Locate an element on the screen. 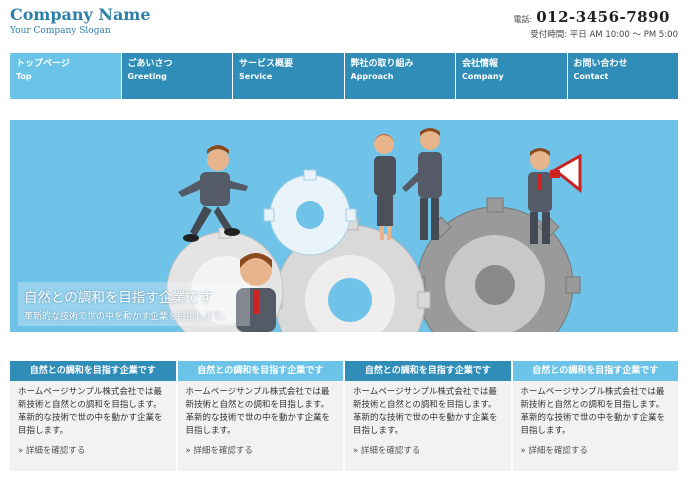 Image resolution: width=690 pixels, height=483 pixels. nav-label-jp: サービス概要 is located at coordinates (266, 64).